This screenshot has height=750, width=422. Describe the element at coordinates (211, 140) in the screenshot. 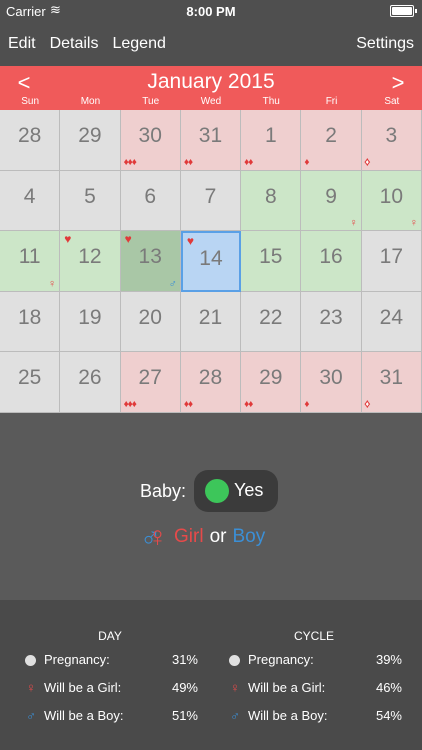

I see `day-cell: 31 ♦♦` at that location.